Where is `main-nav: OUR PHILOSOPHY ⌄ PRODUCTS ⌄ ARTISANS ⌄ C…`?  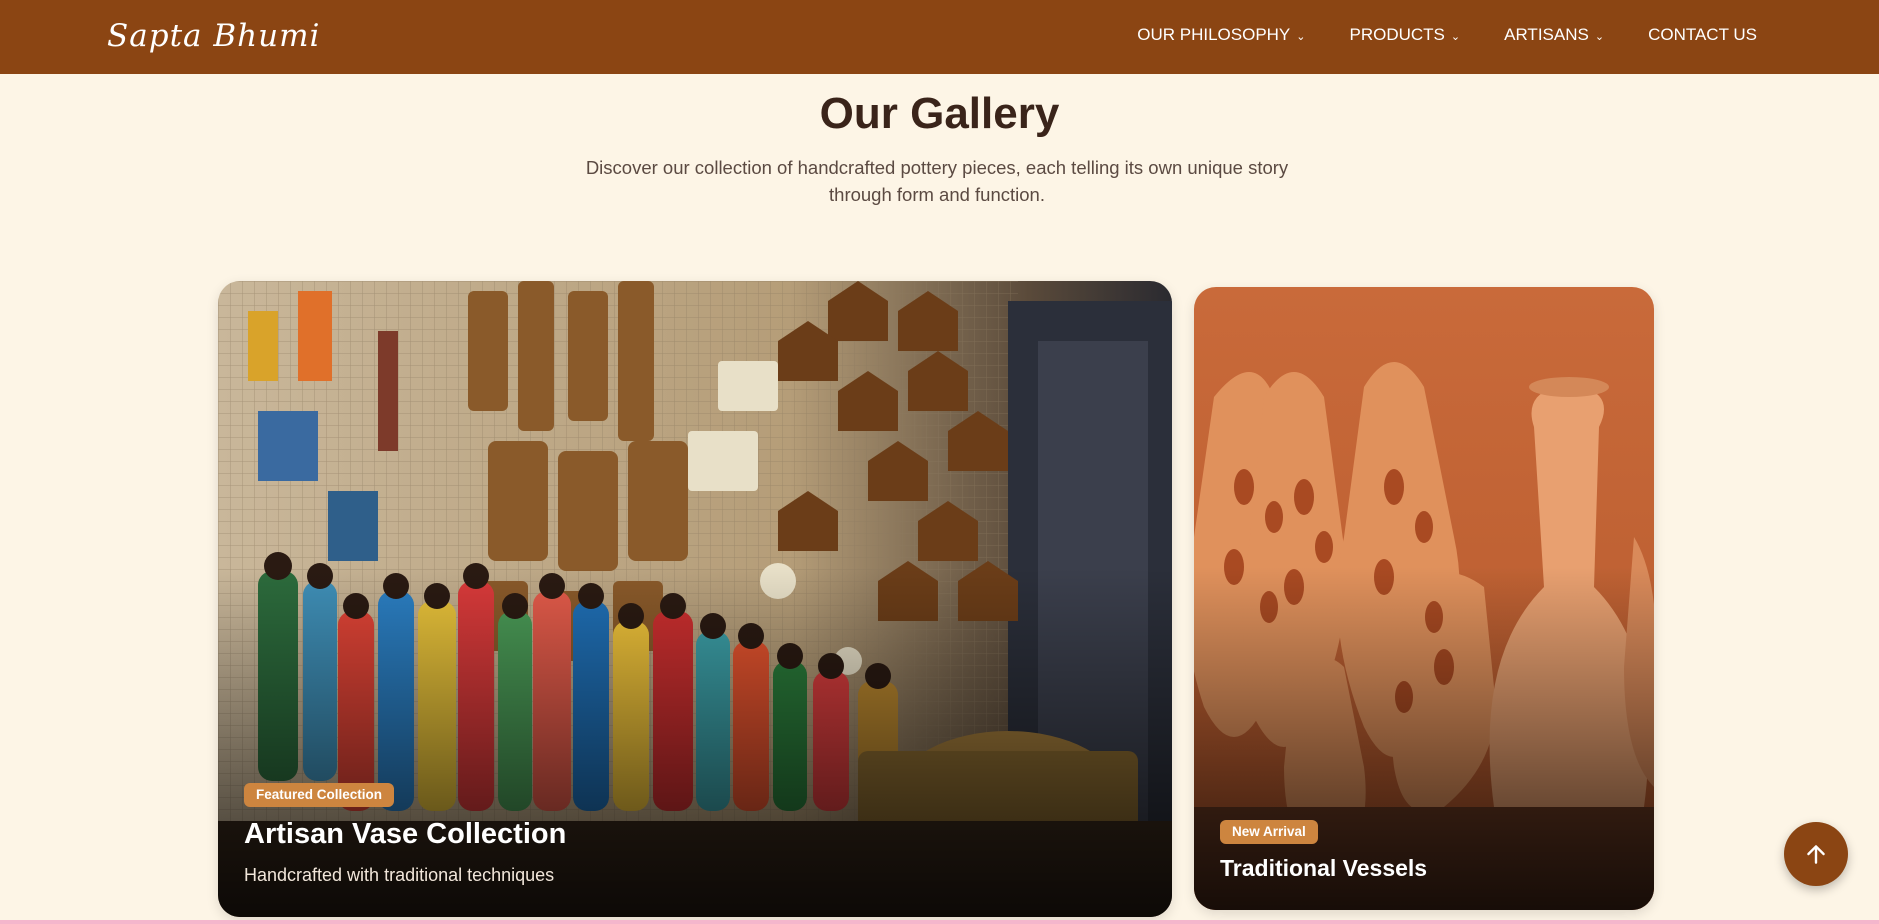 main-nav: OUR PHILOSOPHY ⌄ PRODUCTS ⌄ ARTISANS ⌄ C… is located at coordinates (1447, 35).